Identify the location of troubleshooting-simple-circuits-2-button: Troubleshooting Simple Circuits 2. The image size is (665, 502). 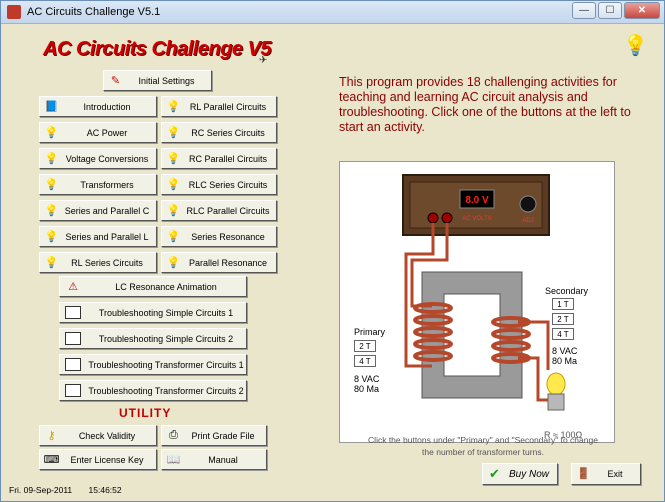
(153, 338).